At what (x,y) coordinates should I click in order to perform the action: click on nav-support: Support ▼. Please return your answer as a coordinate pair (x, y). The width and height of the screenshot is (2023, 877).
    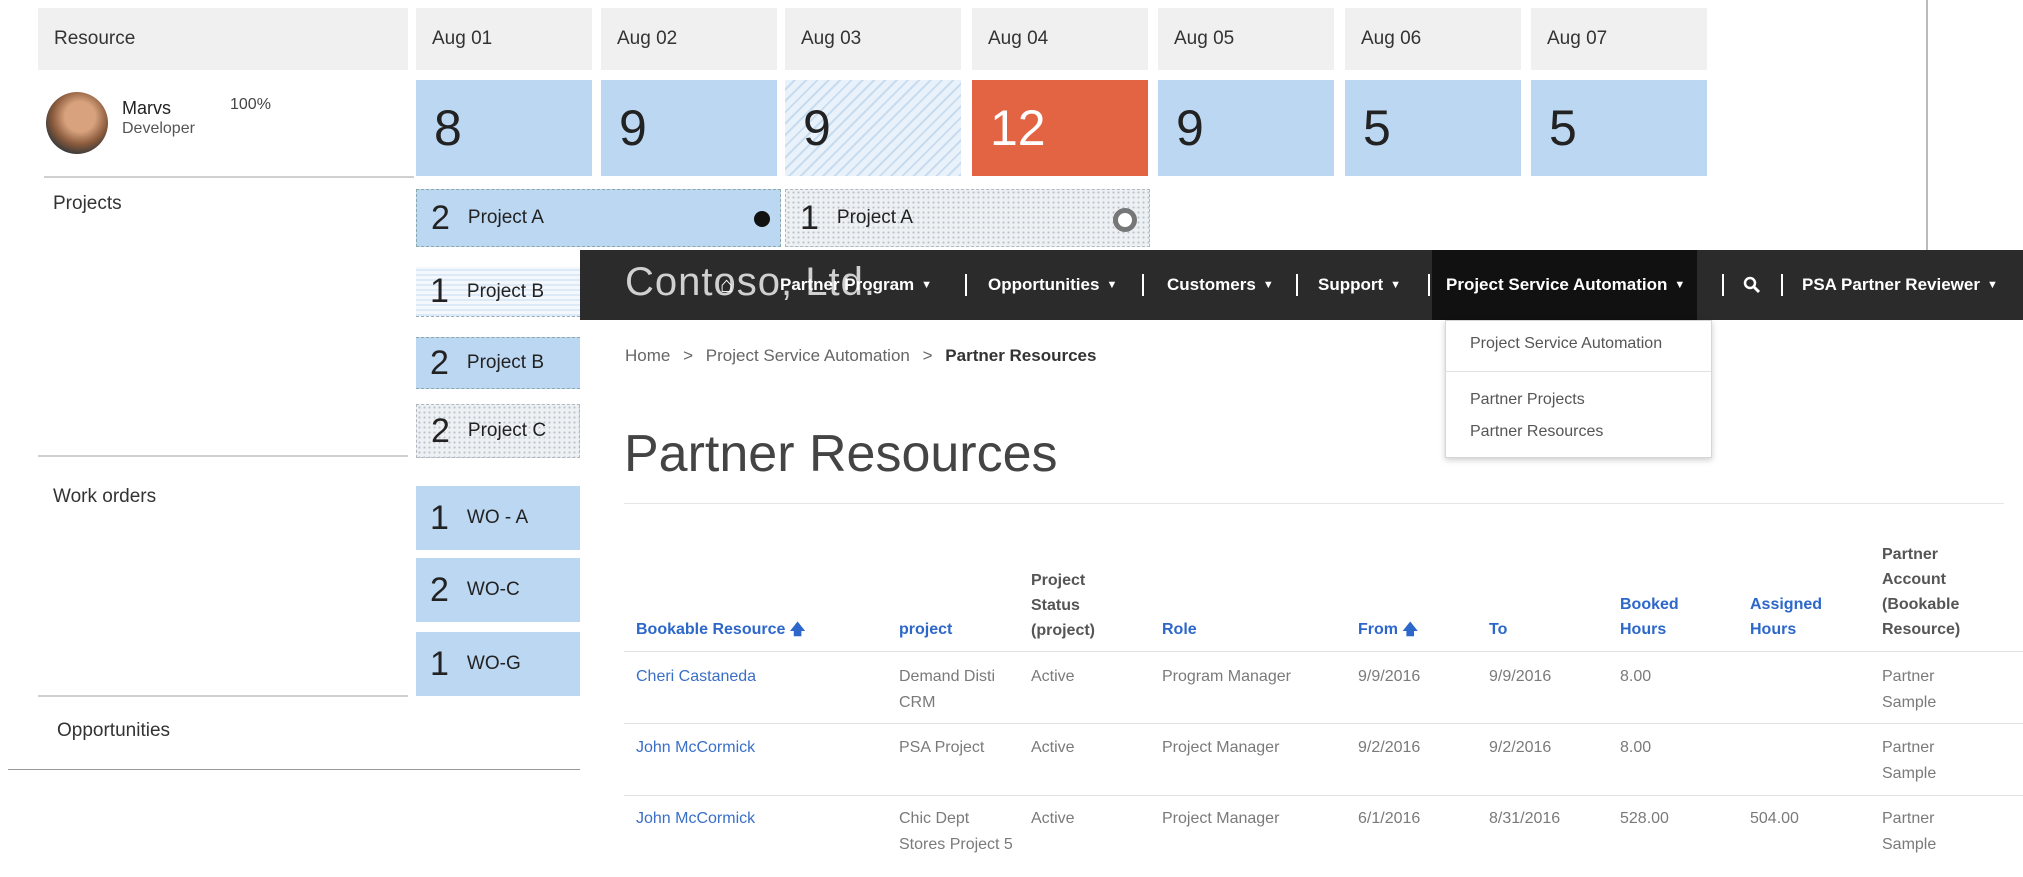
    Looking at the image, I should click on (1359, 285).